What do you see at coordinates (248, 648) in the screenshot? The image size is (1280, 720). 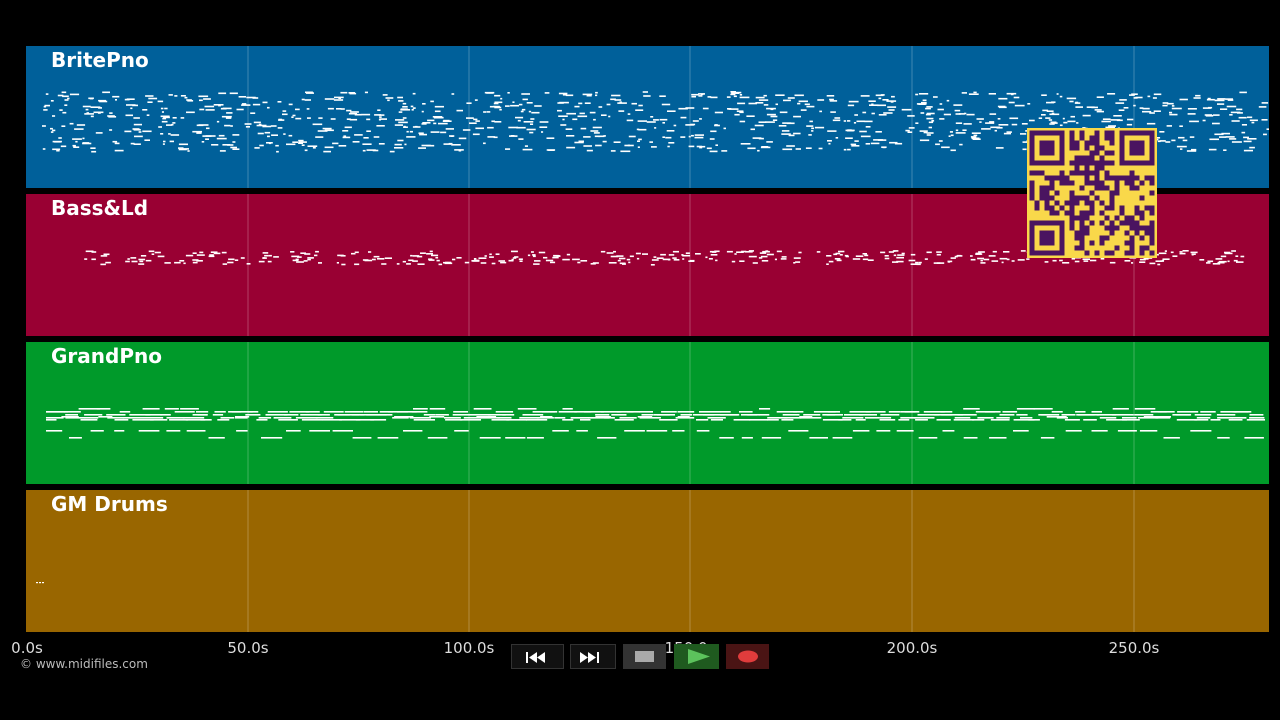 I see `tick-label-50: 50.0s` at bounding box center [248, 648].